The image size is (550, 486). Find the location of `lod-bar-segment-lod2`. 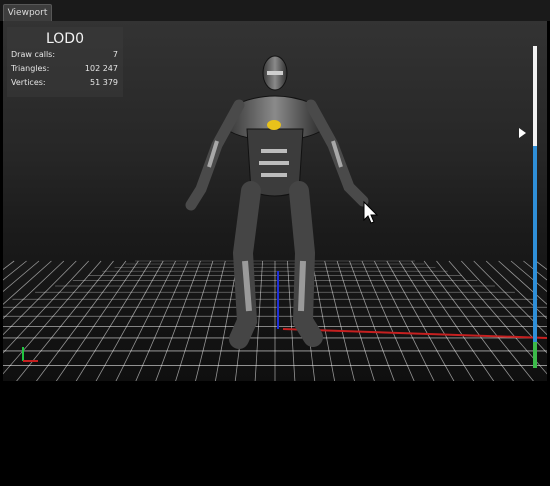

lod-bar-segment-lod2 is located at coordinates (535, 355).